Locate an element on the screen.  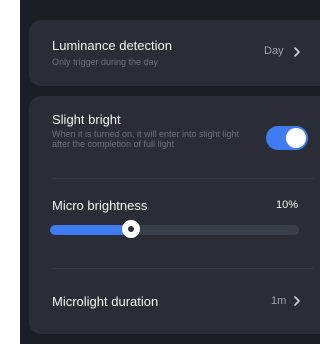
slider-fill is located at coordinates (90, 230).